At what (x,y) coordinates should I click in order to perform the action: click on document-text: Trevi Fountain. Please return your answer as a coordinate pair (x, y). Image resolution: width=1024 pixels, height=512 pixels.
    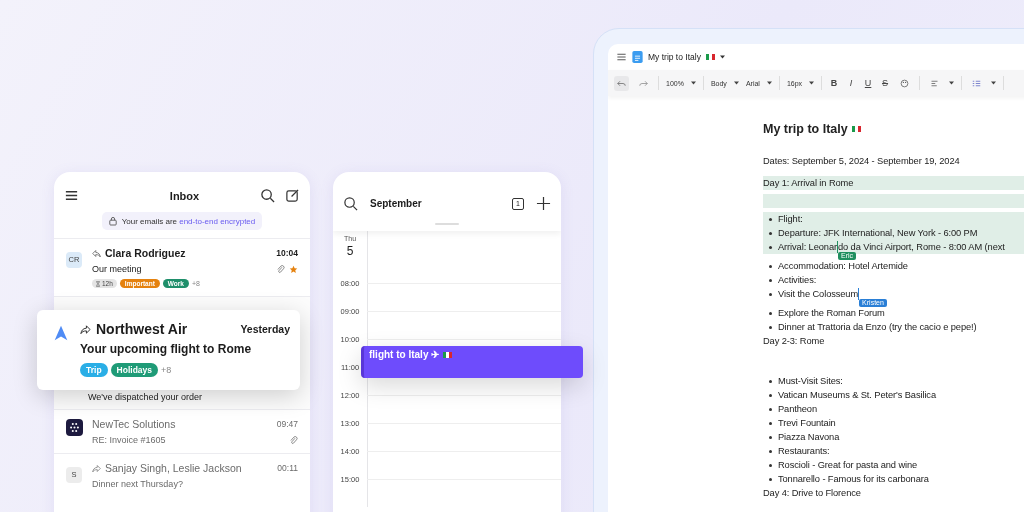
    Looking at the image, I should click on (807, 423).